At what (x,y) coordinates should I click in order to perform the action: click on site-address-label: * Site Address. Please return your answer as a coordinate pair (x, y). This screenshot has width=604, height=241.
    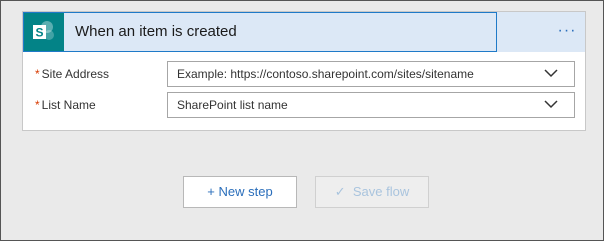
    Looking at the image, I should click on (72, 74).